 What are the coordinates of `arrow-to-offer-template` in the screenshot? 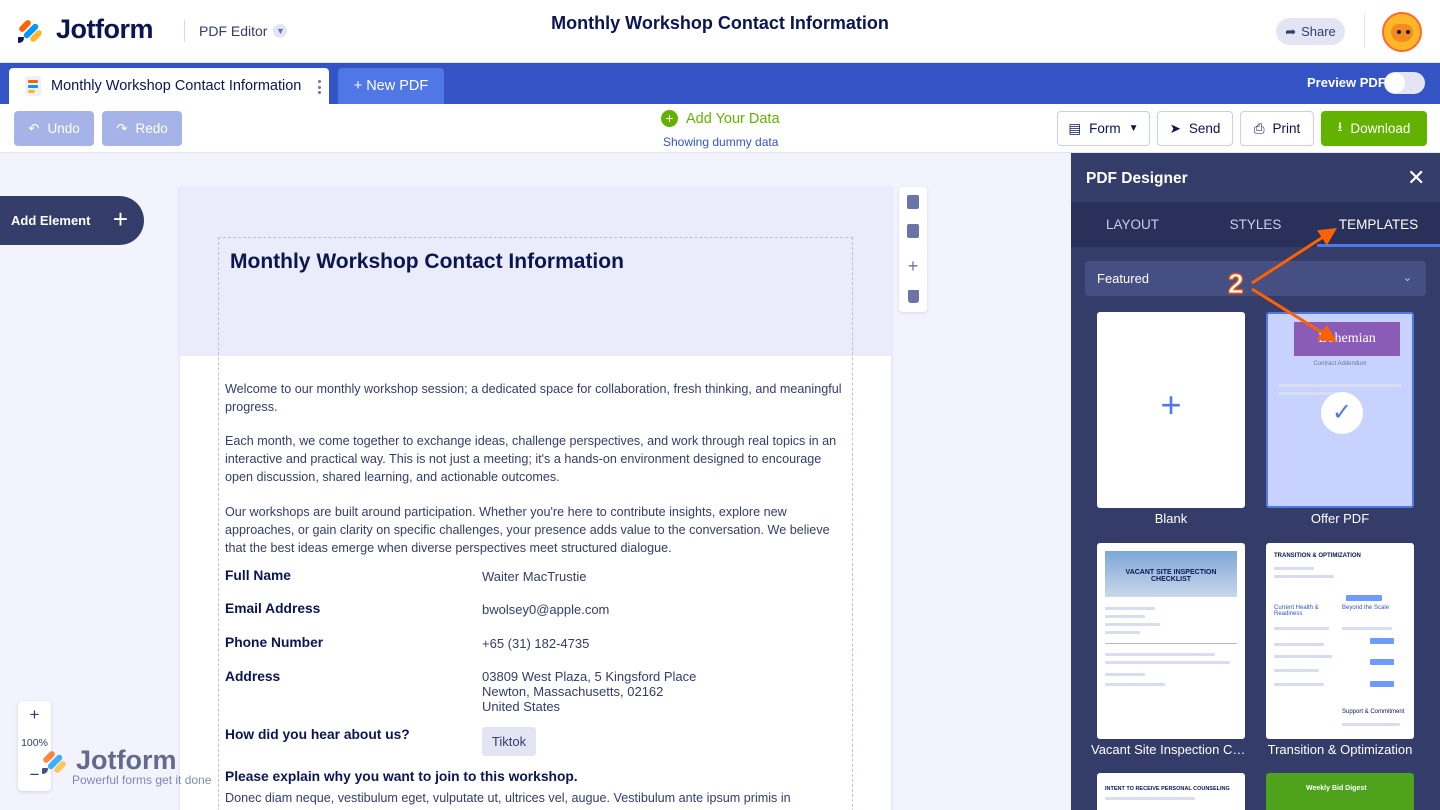 It's located at (1294, 314).